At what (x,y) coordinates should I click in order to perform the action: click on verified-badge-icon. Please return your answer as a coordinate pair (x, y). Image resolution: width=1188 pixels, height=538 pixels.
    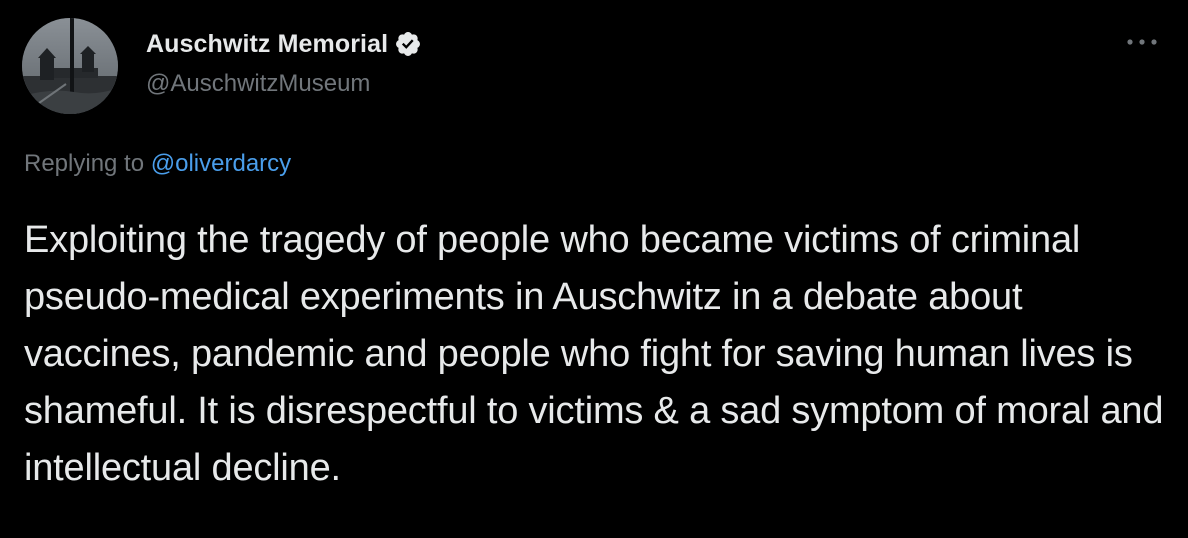
    Looking at the image, I should click on (408, 44).